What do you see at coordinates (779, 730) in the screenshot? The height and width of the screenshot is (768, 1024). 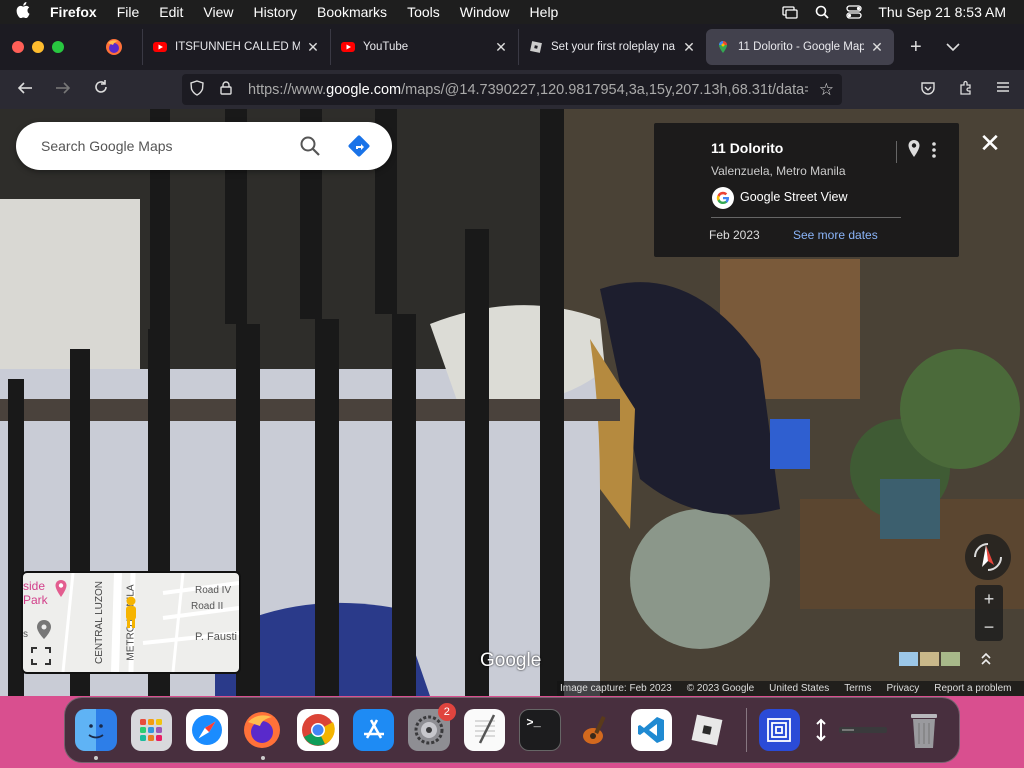 I see `screen-share-app-icon` at bounding box center [779, 730].